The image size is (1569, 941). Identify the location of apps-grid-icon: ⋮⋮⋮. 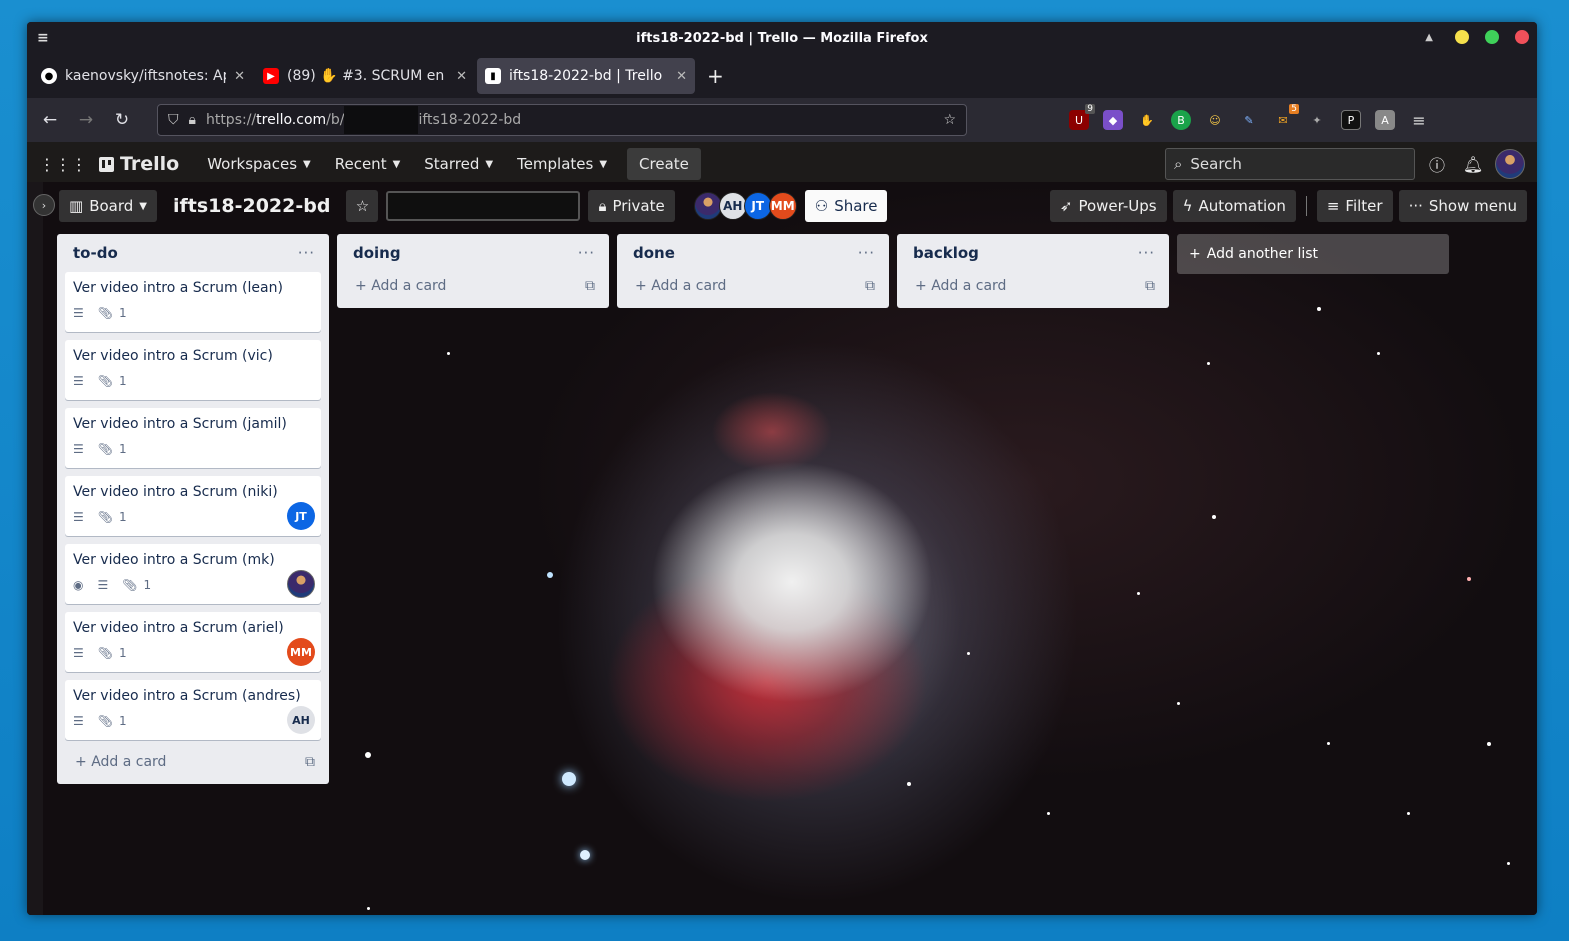
(63, 164).